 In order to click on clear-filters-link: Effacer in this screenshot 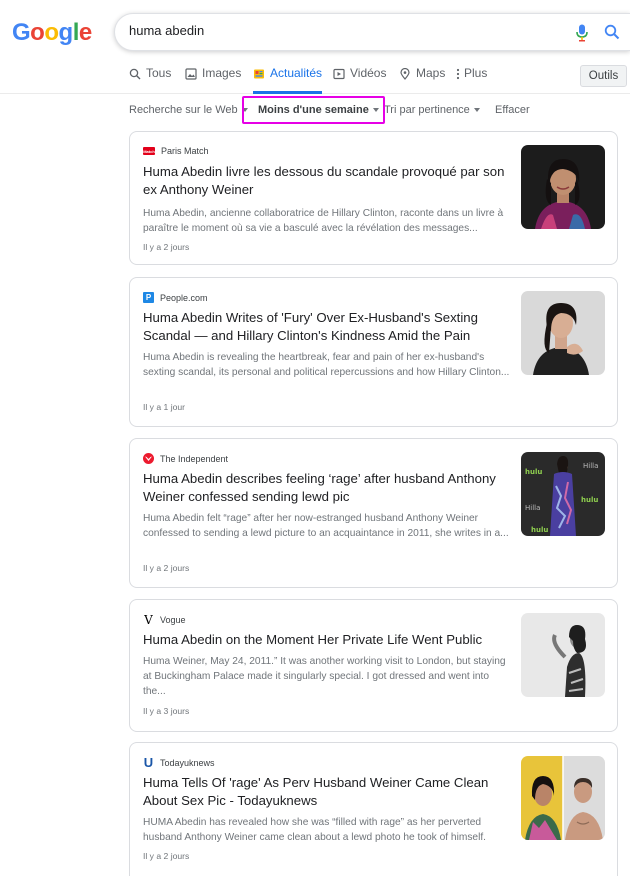, I will do `click(512, 110)`.